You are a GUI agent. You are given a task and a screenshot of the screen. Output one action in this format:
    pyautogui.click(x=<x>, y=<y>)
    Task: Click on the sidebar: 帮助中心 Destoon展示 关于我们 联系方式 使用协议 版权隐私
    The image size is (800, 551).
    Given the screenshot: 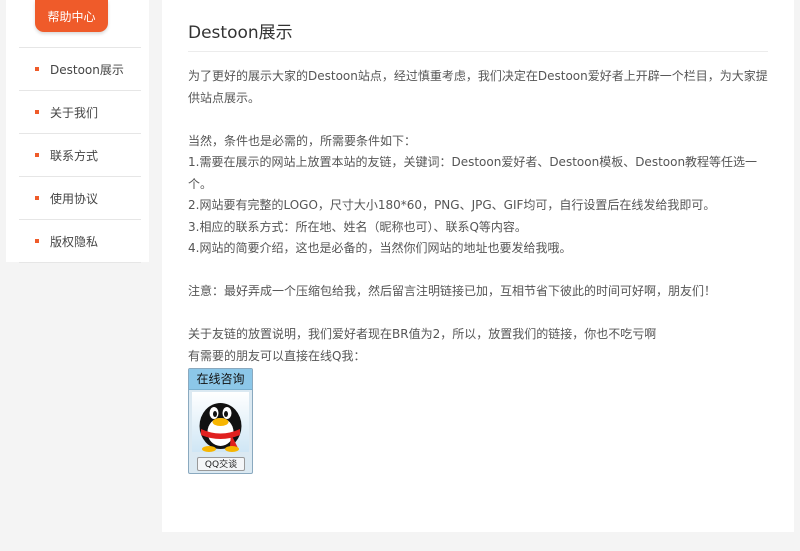 What is the action you would take?
    pyautogui.click(x=77, y=131)
    